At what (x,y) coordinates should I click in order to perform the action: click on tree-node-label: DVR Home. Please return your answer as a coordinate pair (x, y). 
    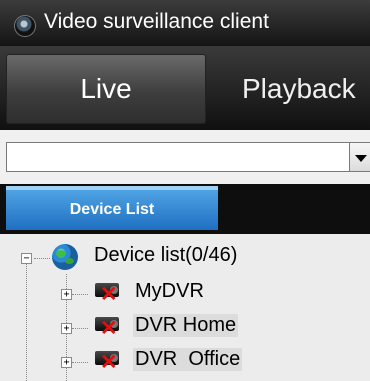
    Looking at the image, I should click on (186, 325).